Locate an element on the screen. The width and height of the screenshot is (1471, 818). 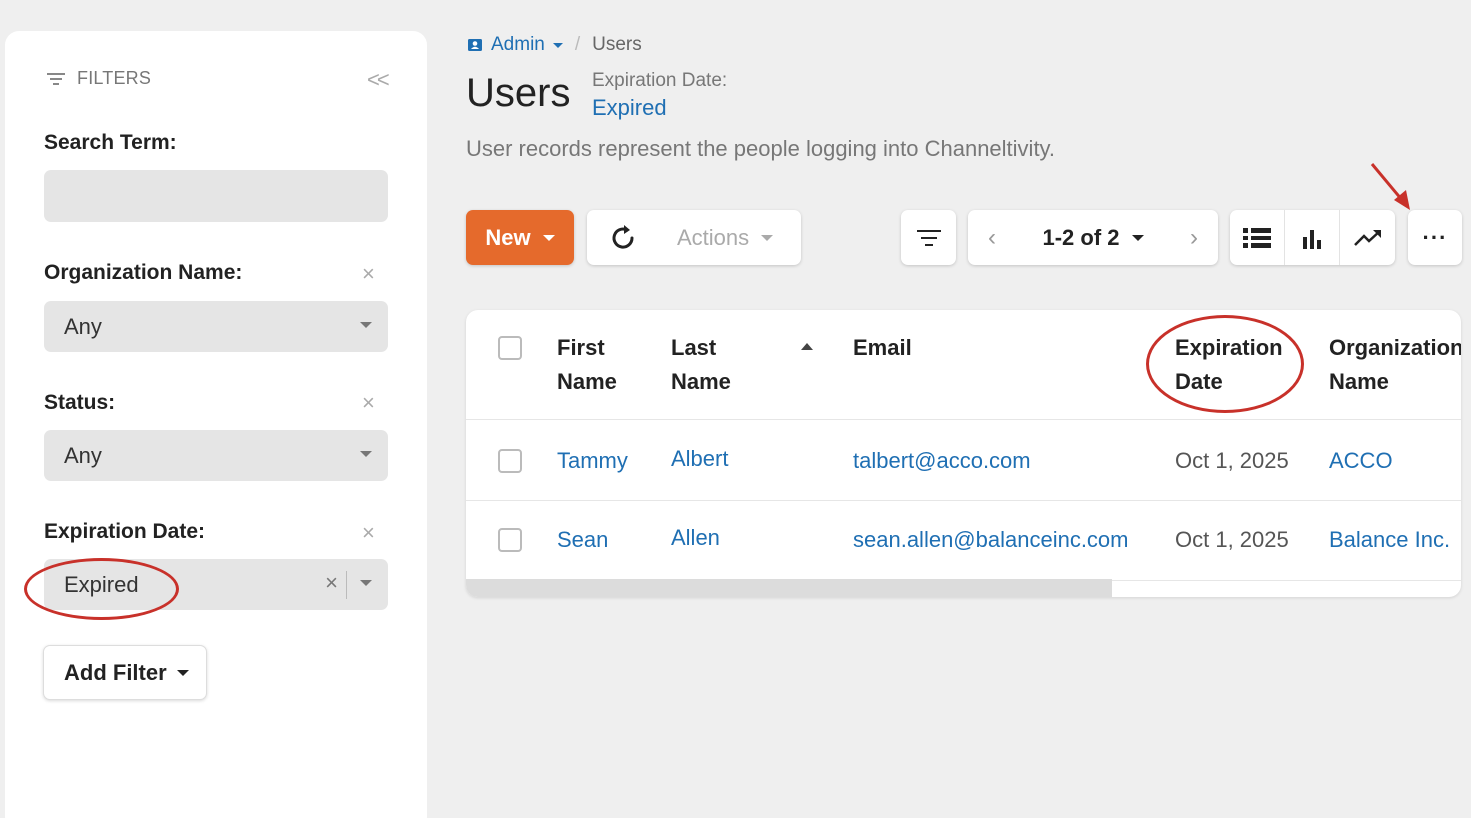
first-name-link: Sean is located at coordinates (582, 540).